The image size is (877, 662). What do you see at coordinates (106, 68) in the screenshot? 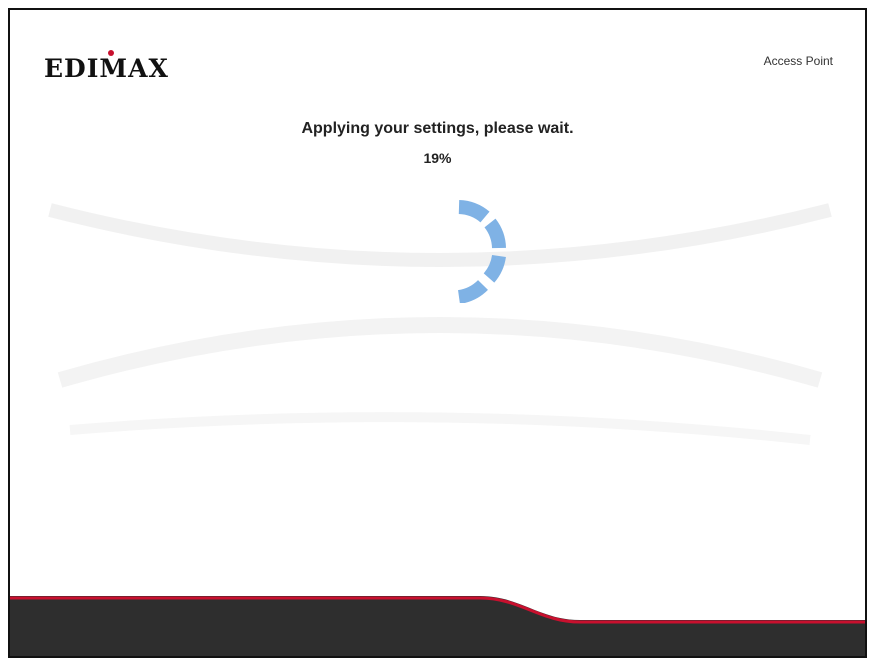
I see `edimax-logo: EDIMAX` at bounding box center [106, 68].